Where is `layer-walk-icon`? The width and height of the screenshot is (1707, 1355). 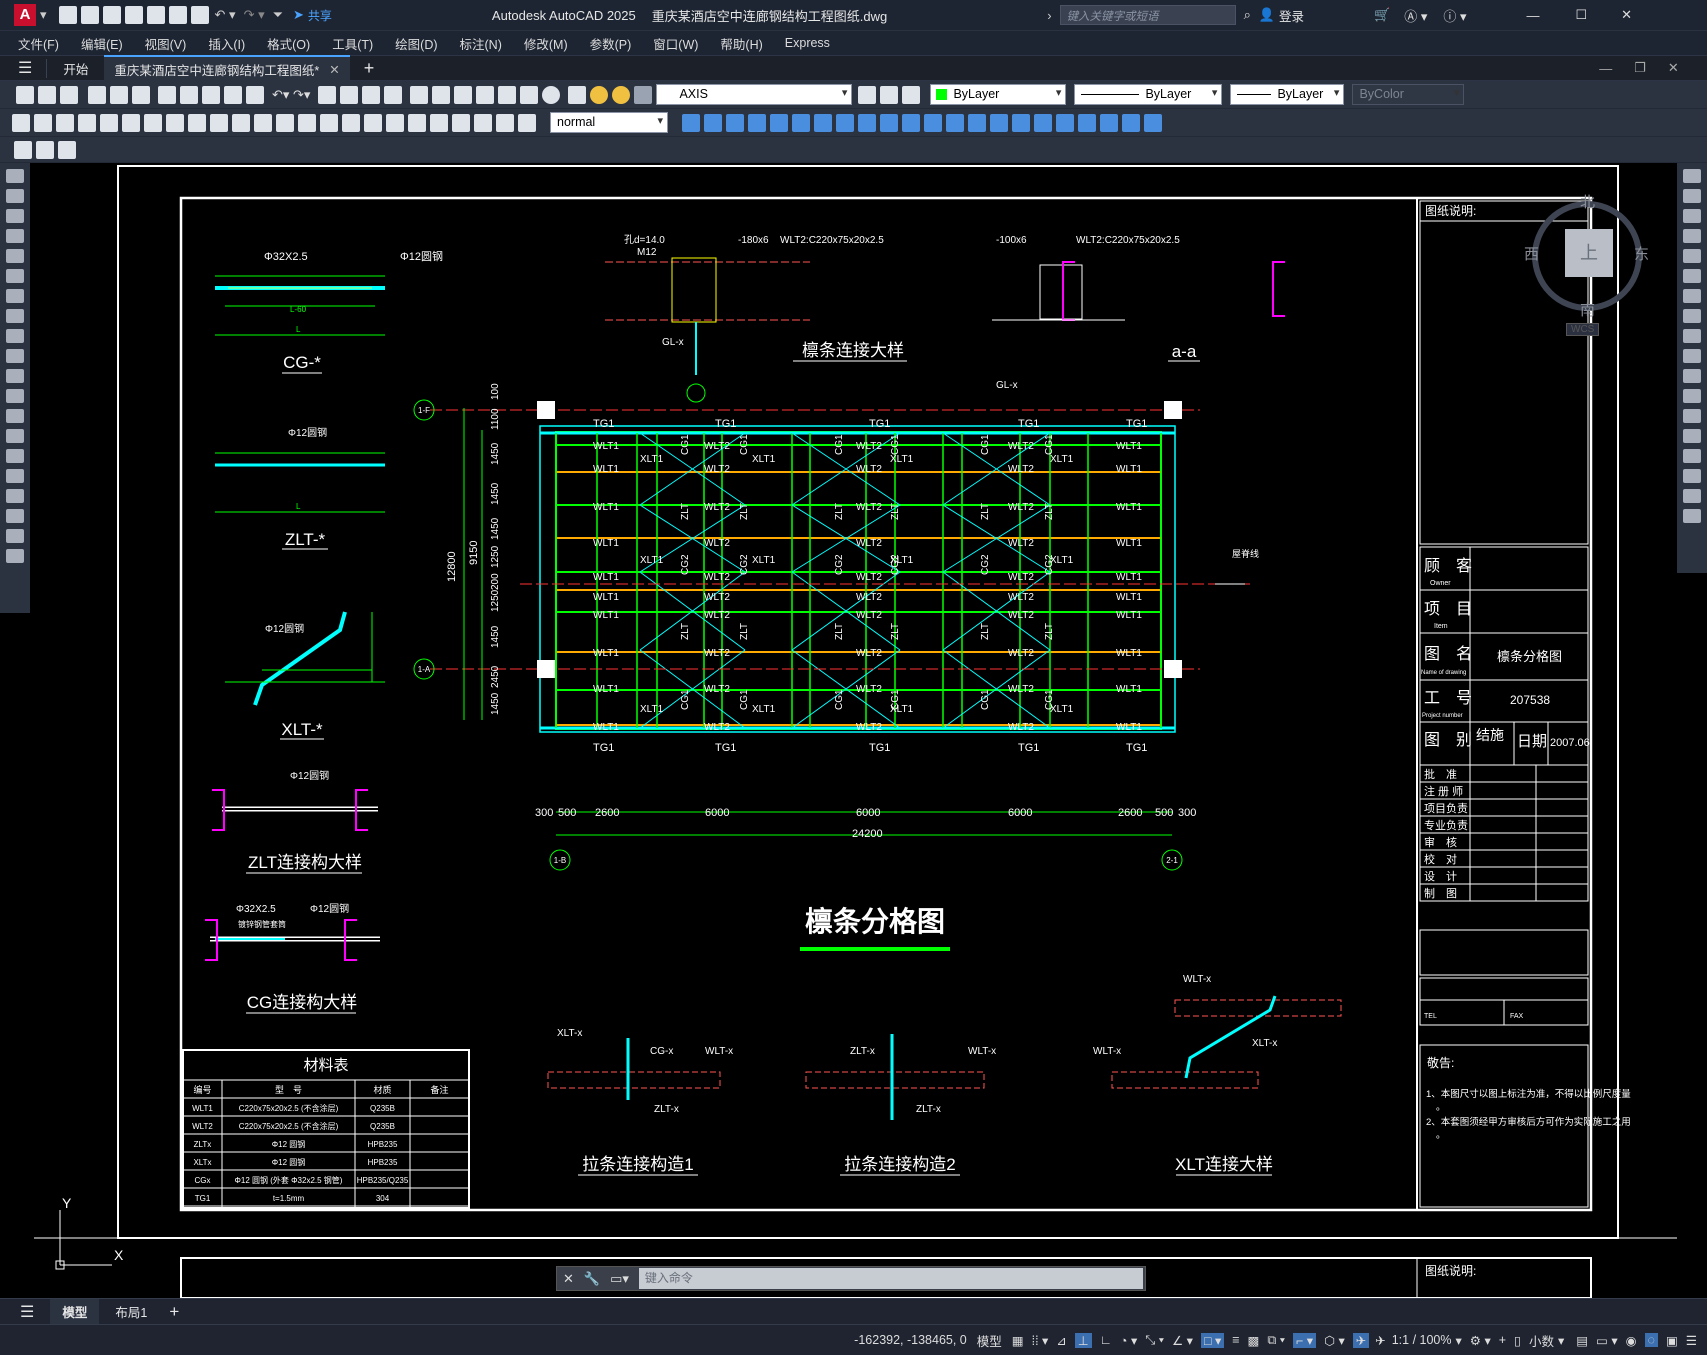 layer-walk-icon is located at coordinates (67, 149).